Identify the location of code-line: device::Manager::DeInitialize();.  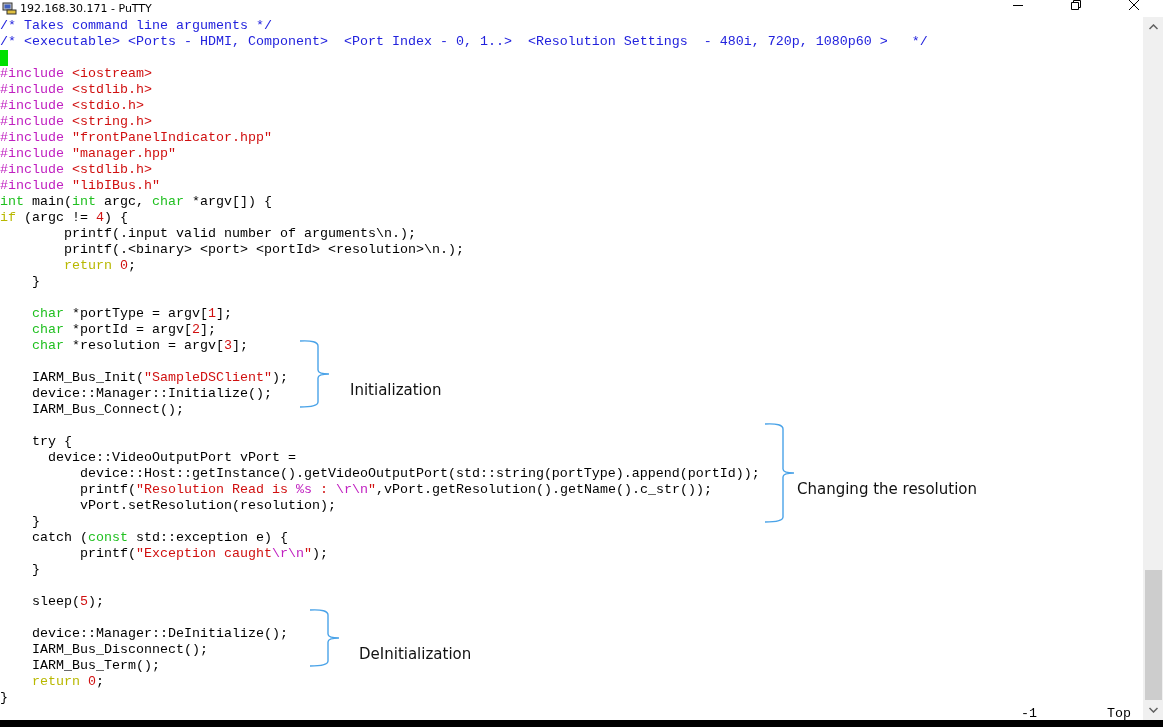
(159, 633).